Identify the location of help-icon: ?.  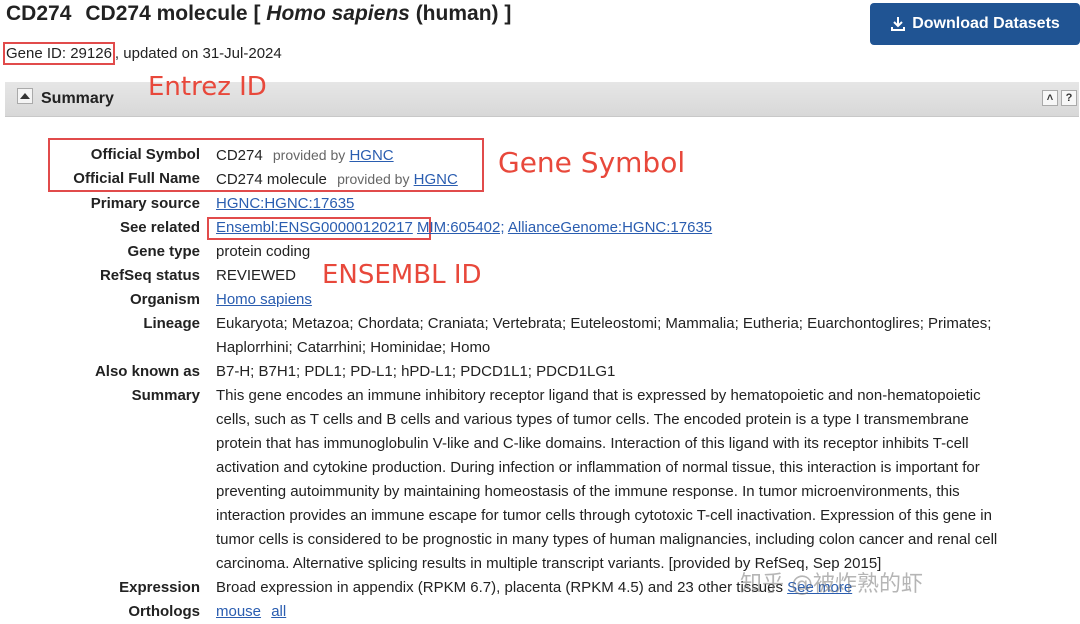
(1069, 98).